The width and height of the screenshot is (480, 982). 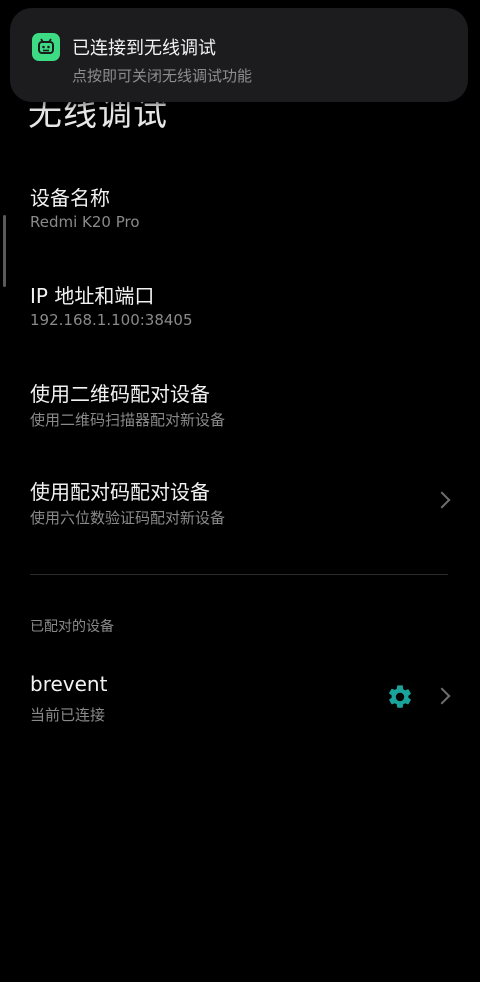 I want to click on device-name-value: Redmi K20 Pro, so click(x=85, y=222).